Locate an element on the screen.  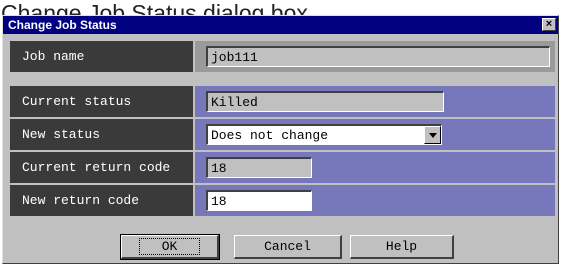
dialog-title: Change Job Status is located at coordinates (62, 25).